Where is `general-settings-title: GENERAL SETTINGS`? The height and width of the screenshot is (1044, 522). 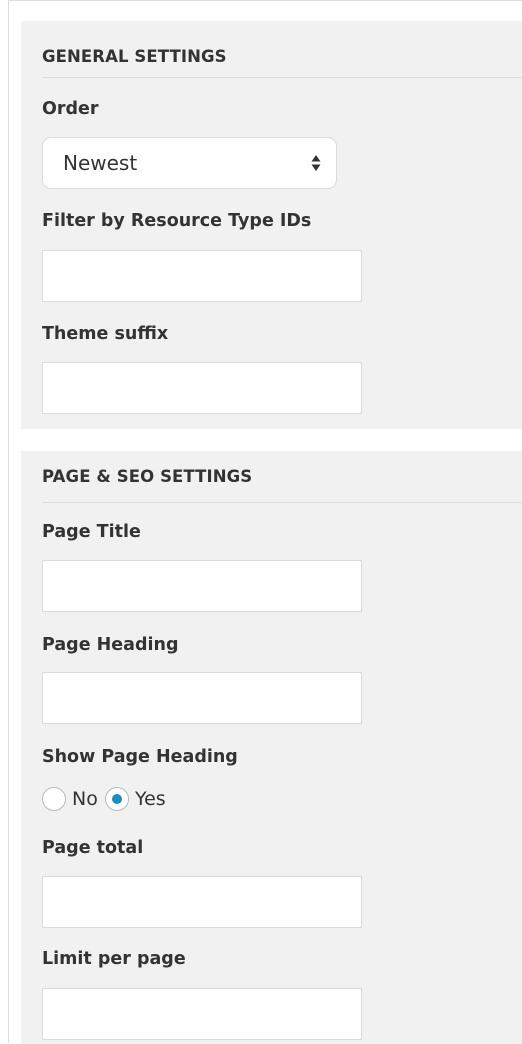
general-settings-title: GENERAL SETTINGS is located at coordinates (134, 56).